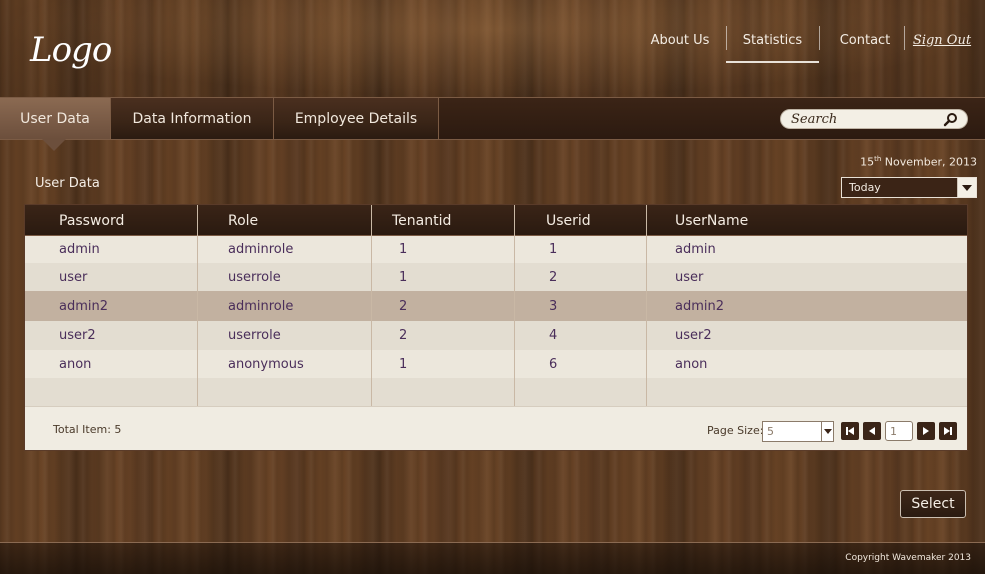 The width and height of the screenshot is (985, 574). Describe the element at coordinates (553, 306) in the screenshot. I see `cell-userid: 3` at that location.